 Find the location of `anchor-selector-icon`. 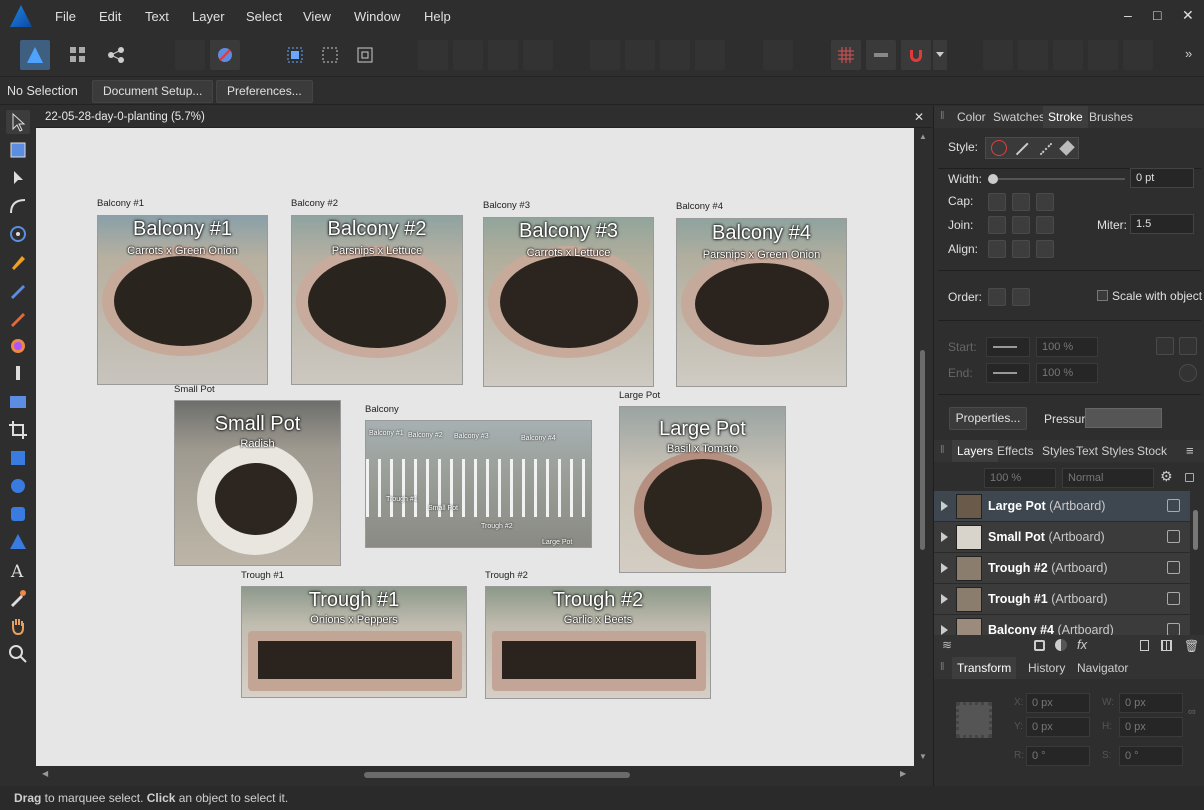

anchor-selector-icon is located at coordinates (974, 720).